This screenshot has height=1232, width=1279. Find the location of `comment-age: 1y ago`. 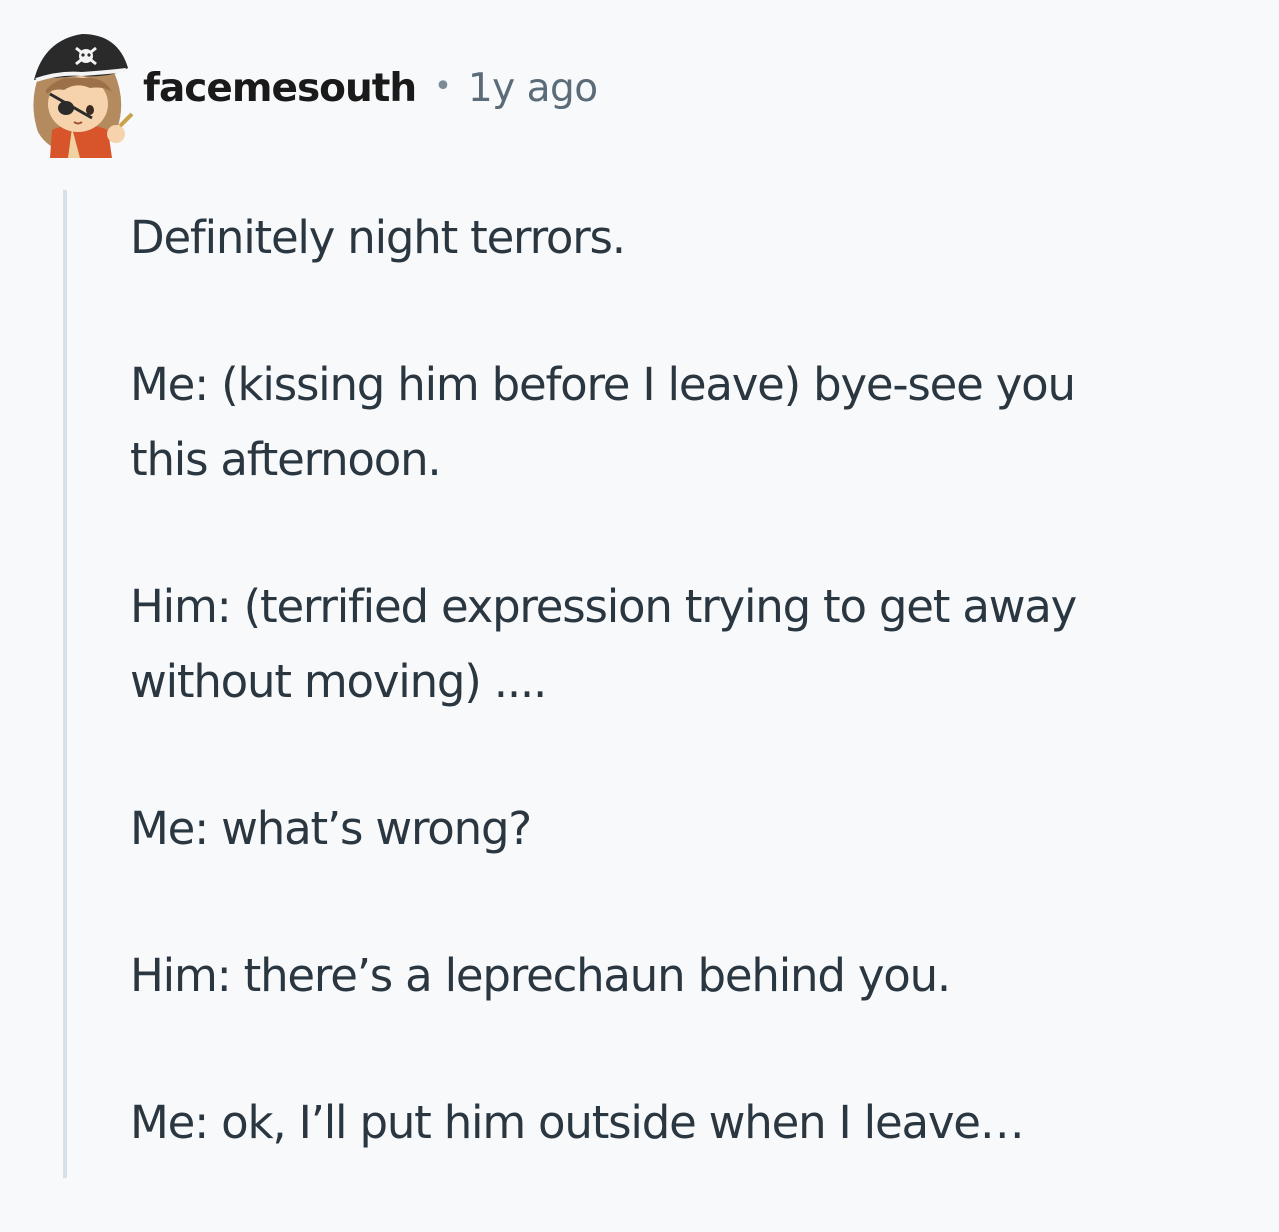

comment-age: 1y ago is located at coordinates (533, 88).